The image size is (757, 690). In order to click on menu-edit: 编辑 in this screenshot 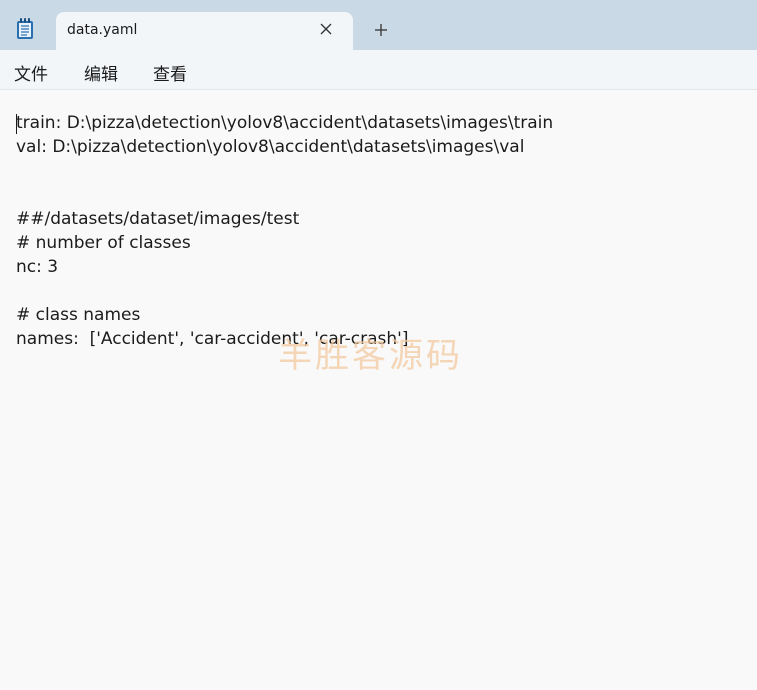, I will do `click(101, 72)`.